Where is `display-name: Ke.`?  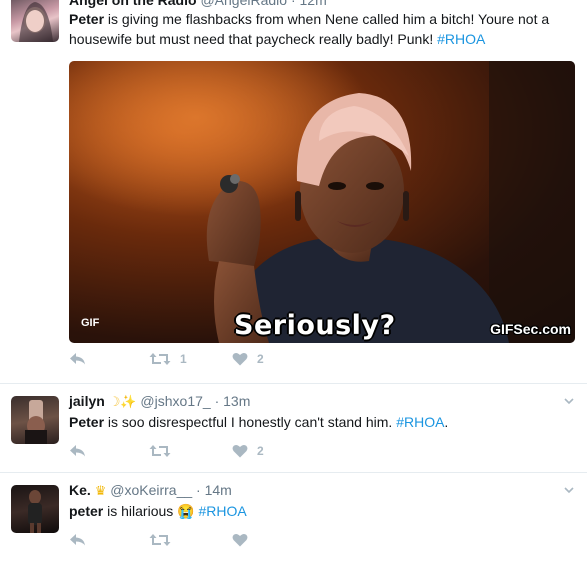 display-name: Ke. is located at coordinates (80, 490).